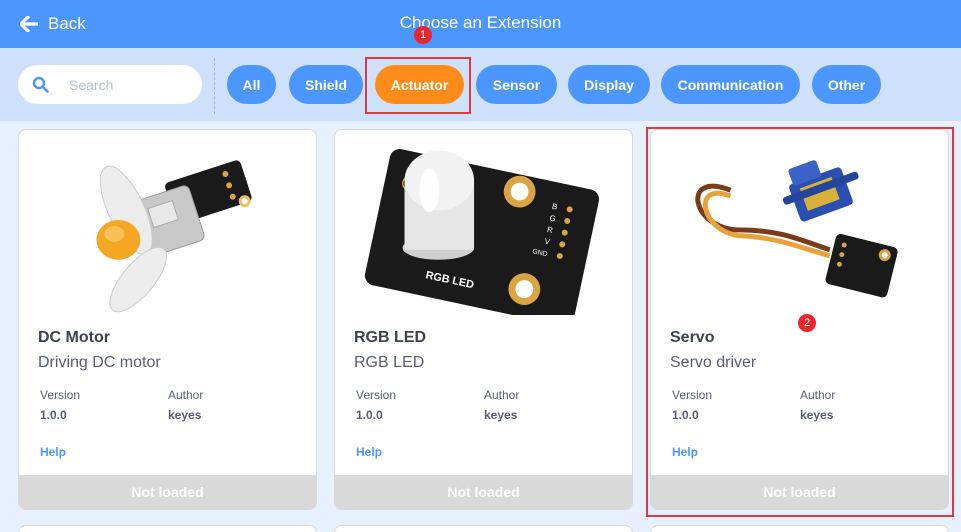  What do you see at coordinates (807, 323) in the screenshot?
I see `annotation-badge-2: 2` at bounding box center [807, 323].